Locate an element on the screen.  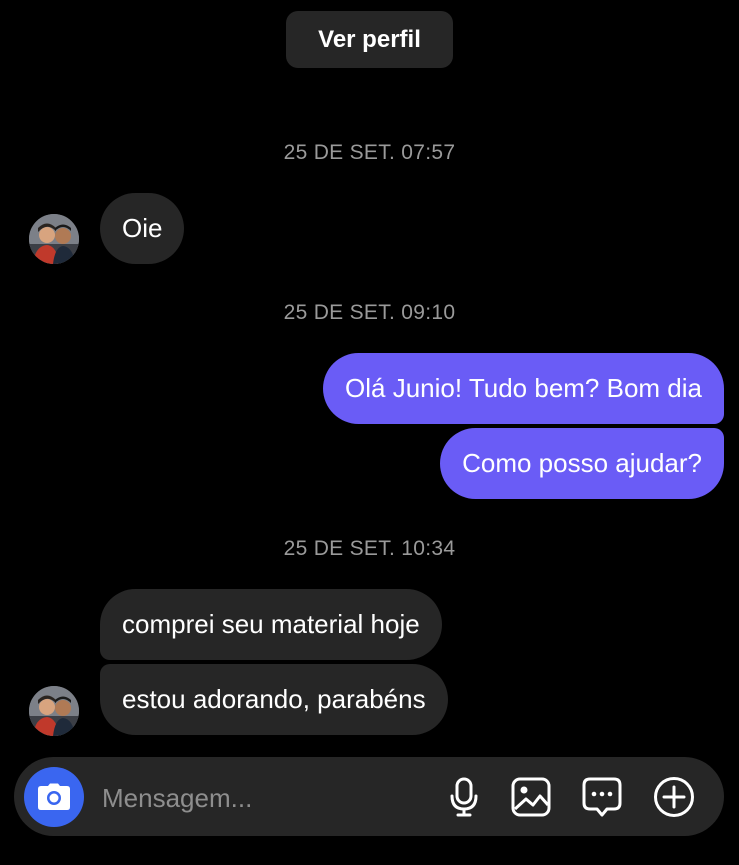
timestamp: 25 DE SET. 10:34 is located at coordinates (369, 548).